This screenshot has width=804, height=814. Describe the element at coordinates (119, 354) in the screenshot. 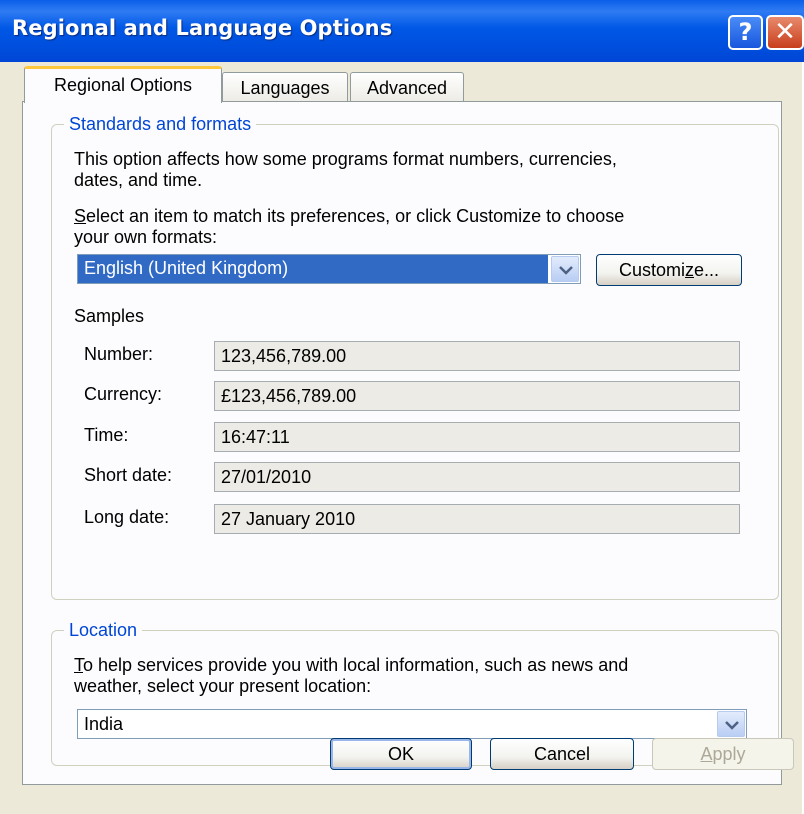

I see `number-label: Number:` at that location.